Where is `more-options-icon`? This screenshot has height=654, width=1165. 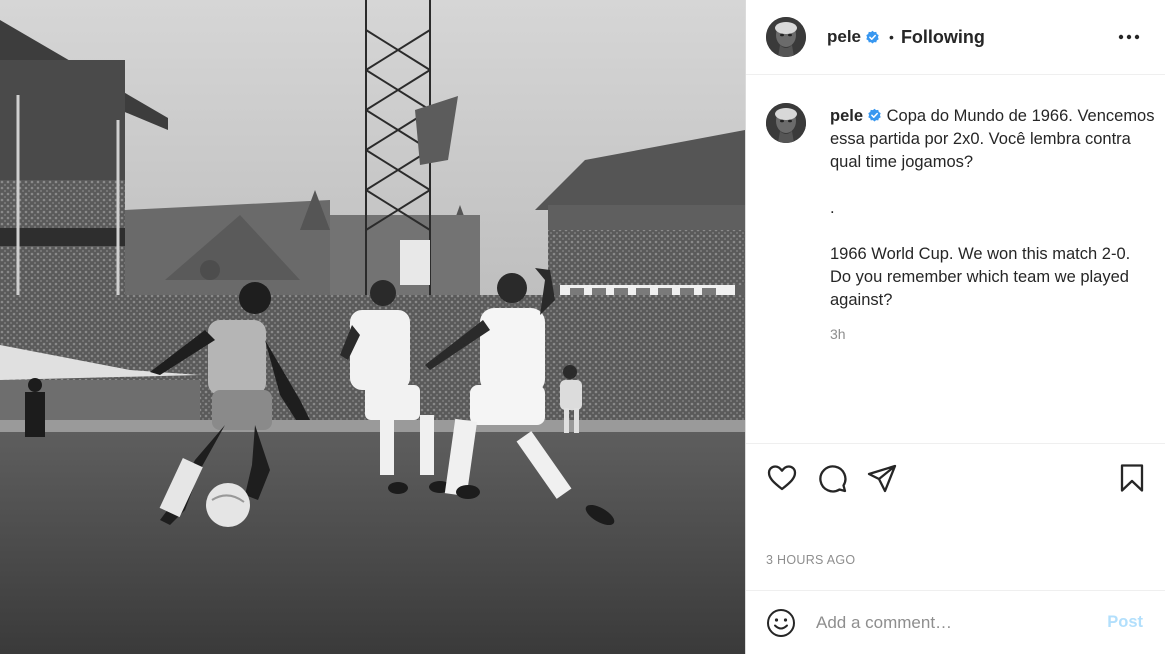
more-options-icon is located at coordinates (1129, 37).